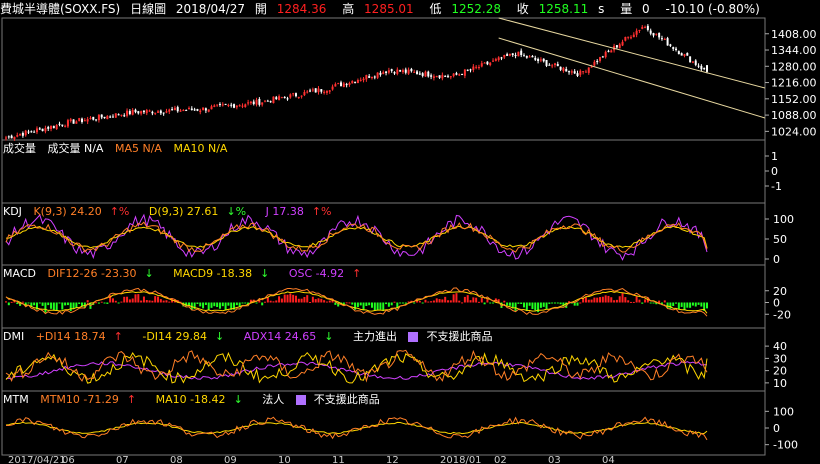 Image resolution: width=820 pixels, height=464 pixels. What do you see at coordinates (68, 459) in the screenshot?
I see `x-tick-label: 06` at bounding box center [68, 459].